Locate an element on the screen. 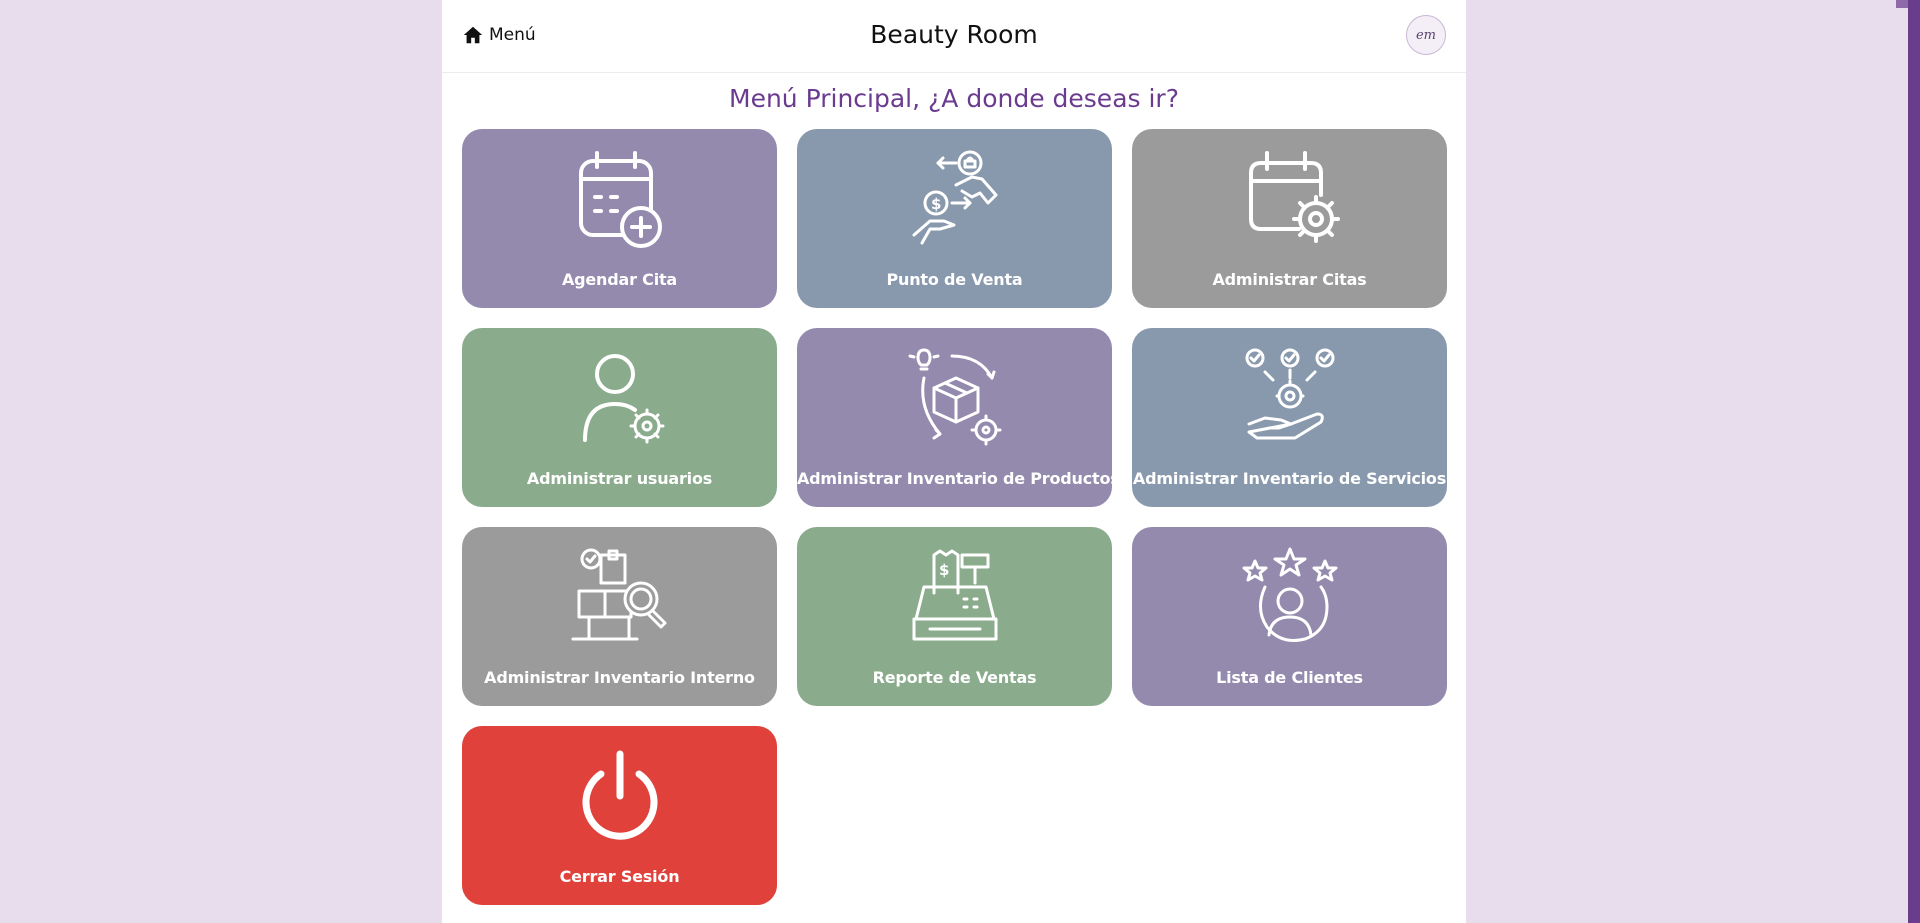  tile-inventario-interno: Administrar Inventario Interno is located at coordinates (619, 616).